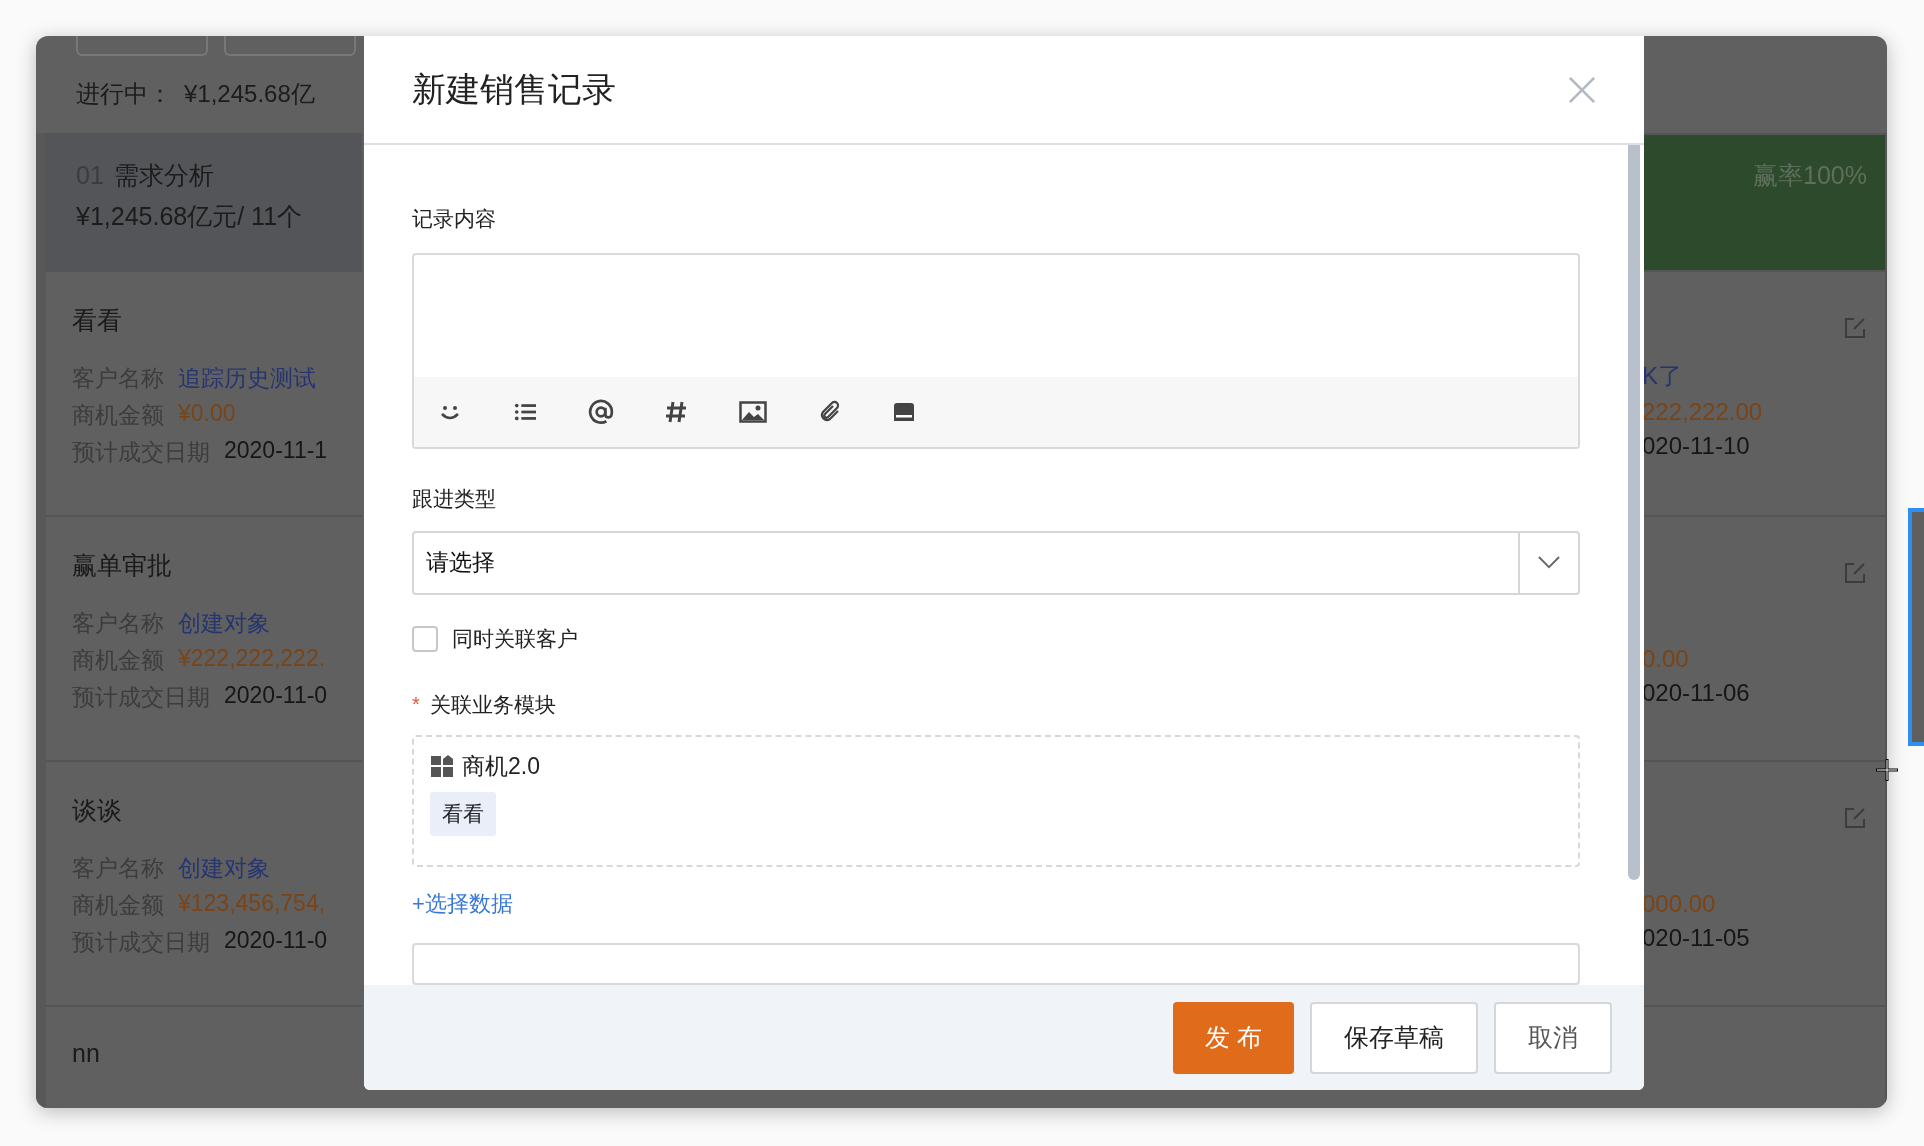  What do you see at coordinates (996, 562) in the screenshot?
I see `follow-type-select: 请选择` at bounding box center [996, 562].